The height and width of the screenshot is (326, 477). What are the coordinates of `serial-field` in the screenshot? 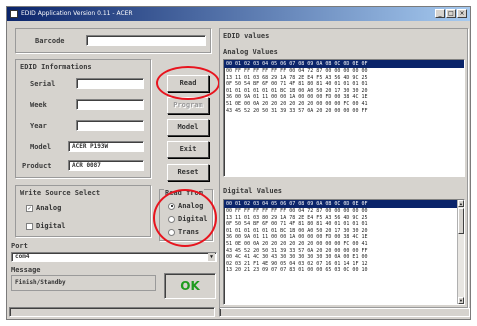 It's located at (110, 83).